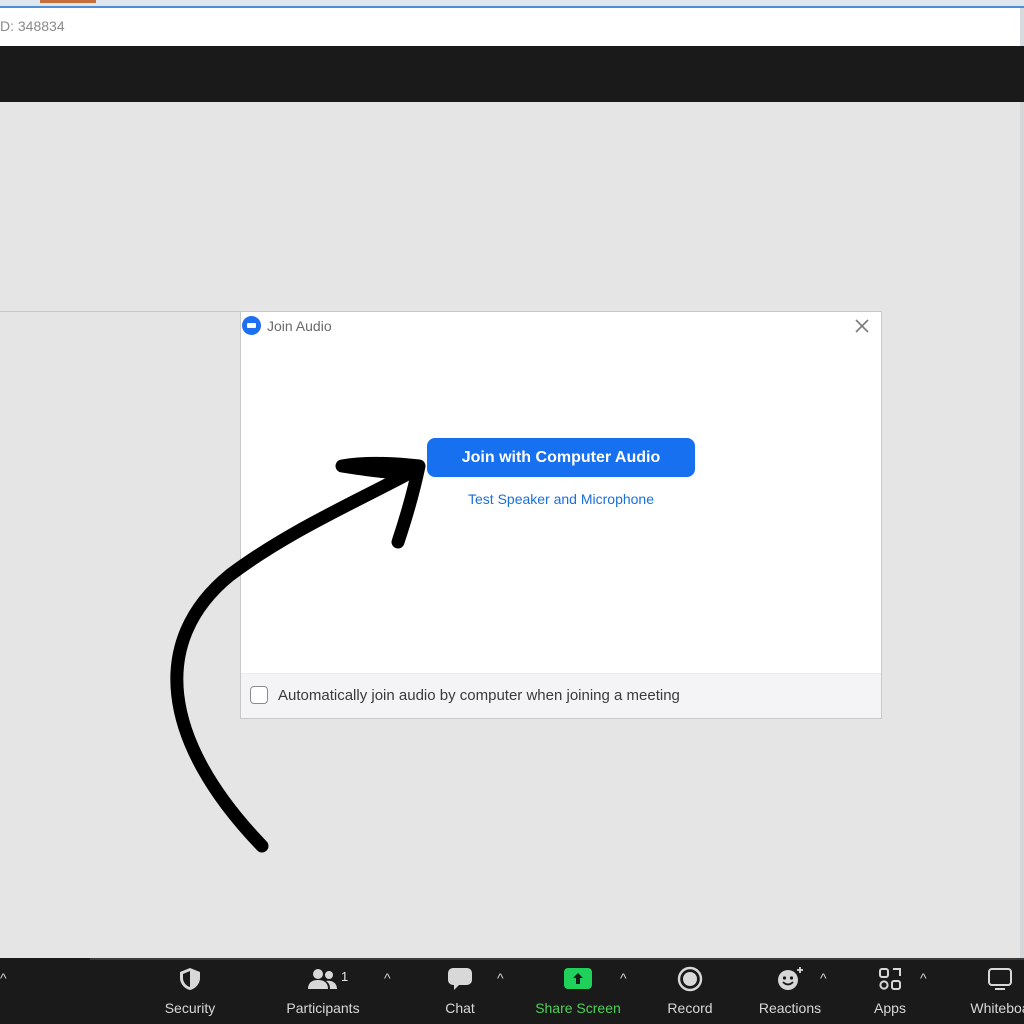 The width and height of the screenshot is (1024, 1024). I want to click on dialog-title: Join Audio, so click(299, 326).